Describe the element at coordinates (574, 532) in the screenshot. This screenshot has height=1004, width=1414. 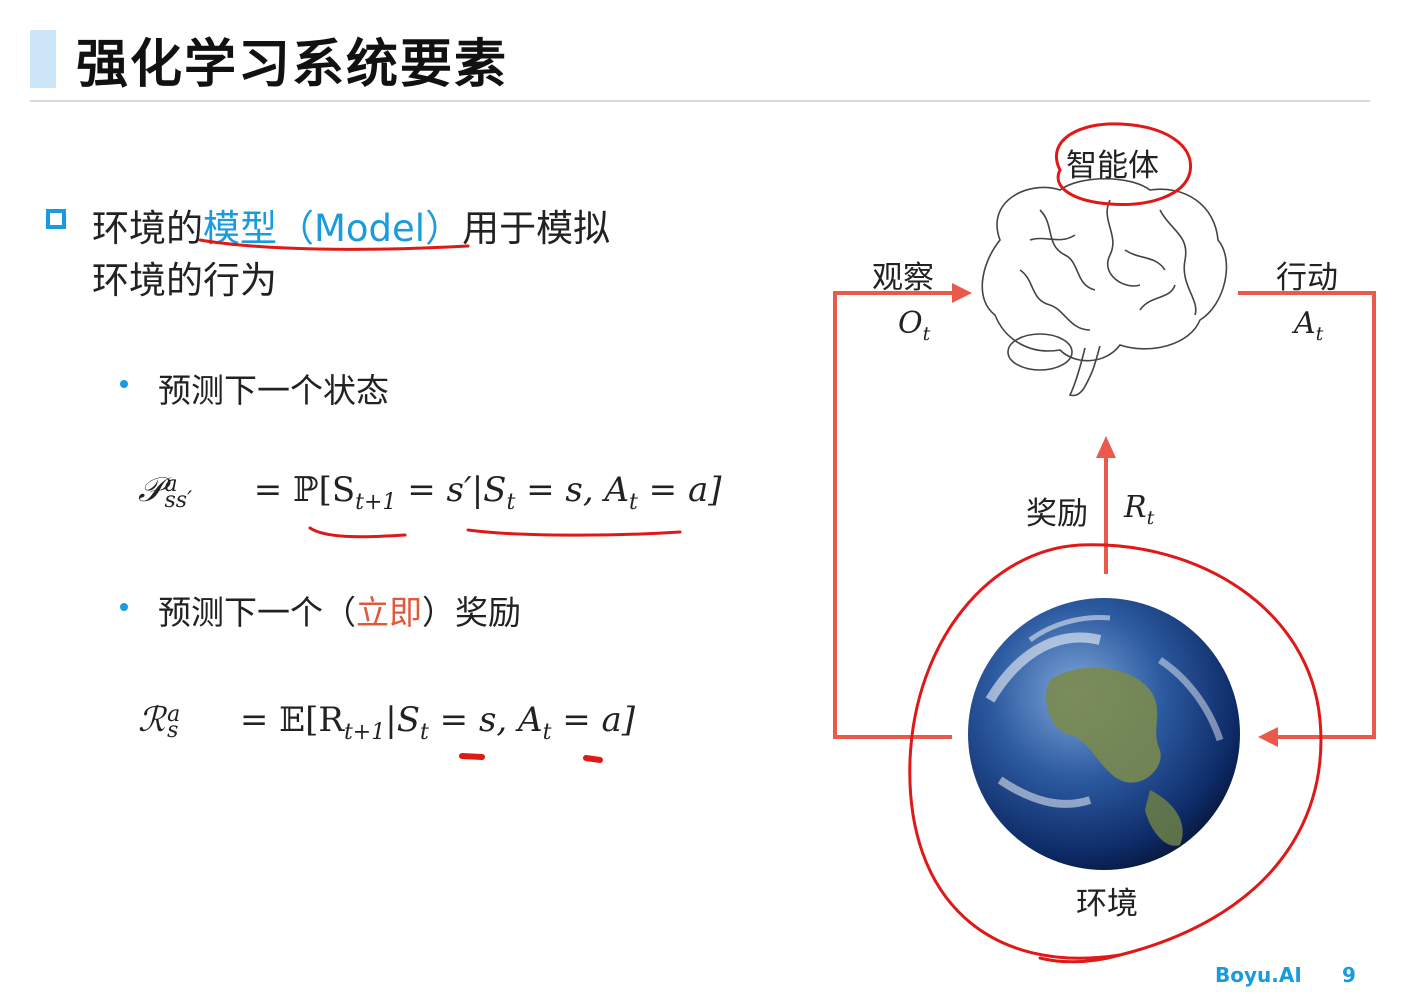
I see `condition-underline-annotation` at that location.